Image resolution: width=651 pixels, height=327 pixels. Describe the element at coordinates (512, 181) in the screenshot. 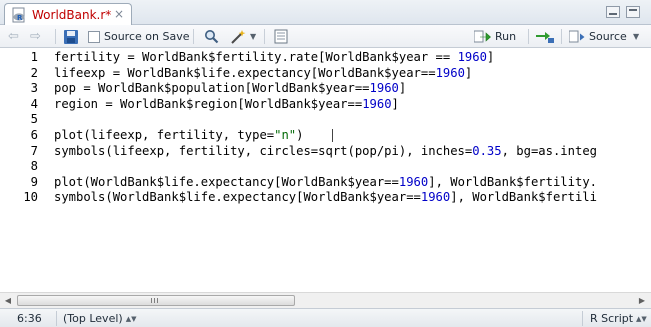

I see `code-token: ], WorldBank$fertility.` at that location.